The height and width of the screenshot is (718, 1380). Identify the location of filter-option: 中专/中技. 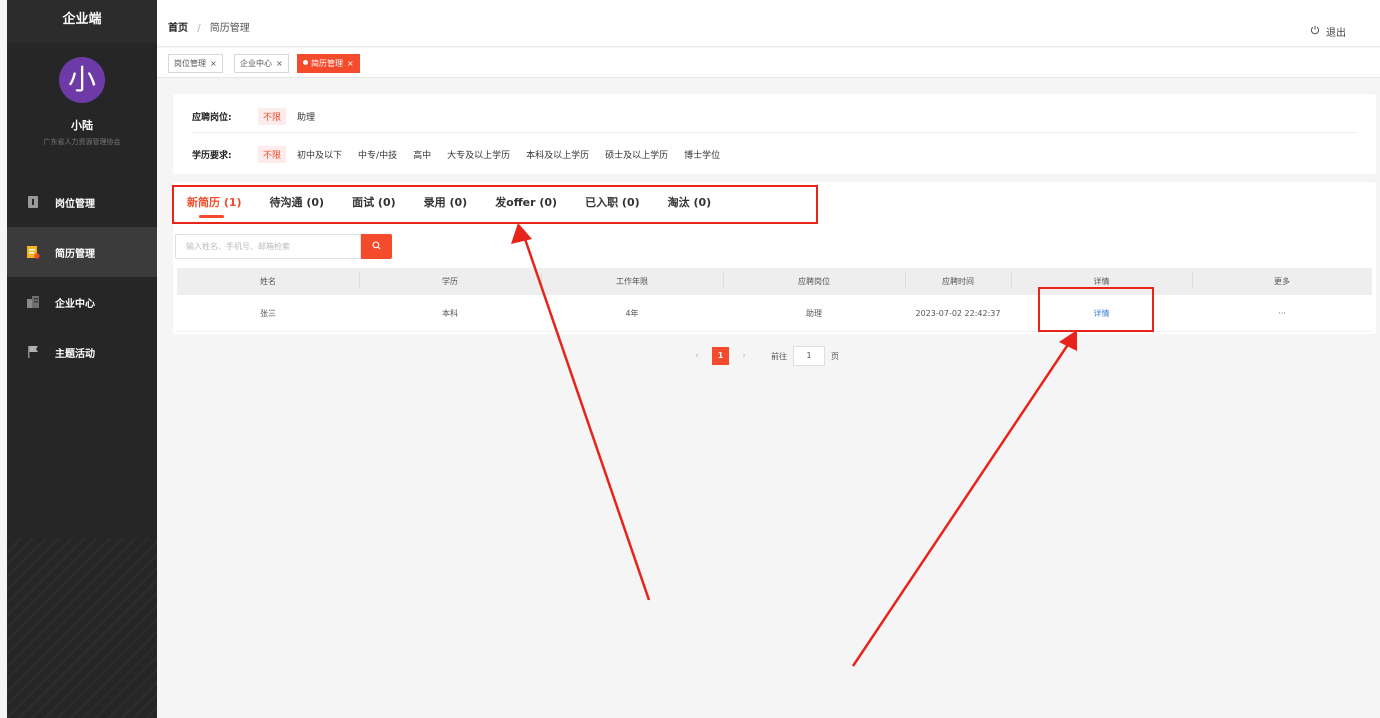
(377, 154).